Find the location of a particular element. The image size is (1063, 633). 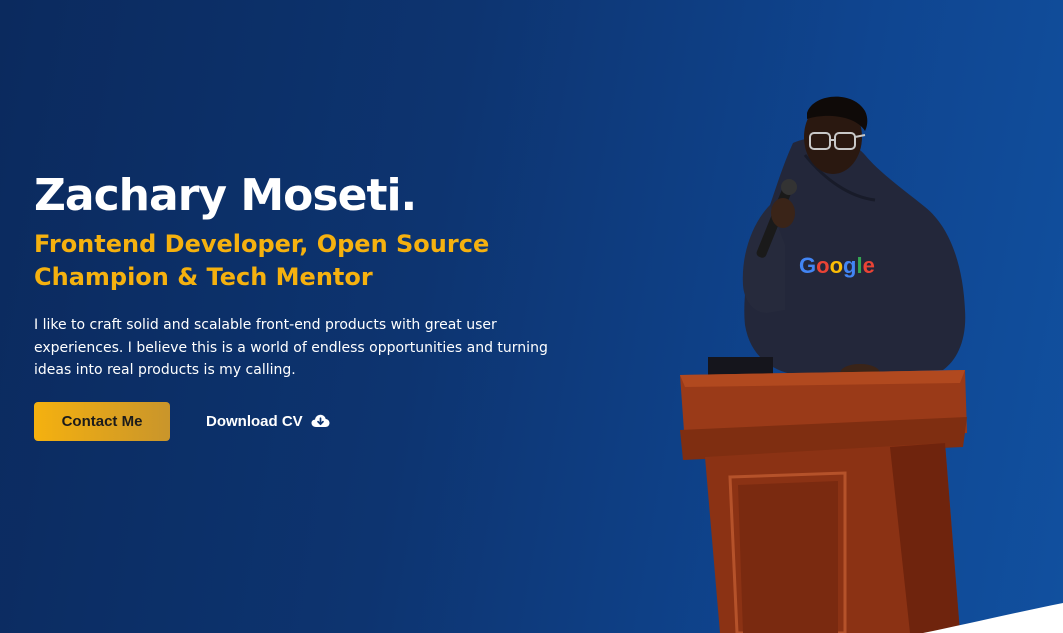

shirt-text: Google is located at coordinates (837, 265).